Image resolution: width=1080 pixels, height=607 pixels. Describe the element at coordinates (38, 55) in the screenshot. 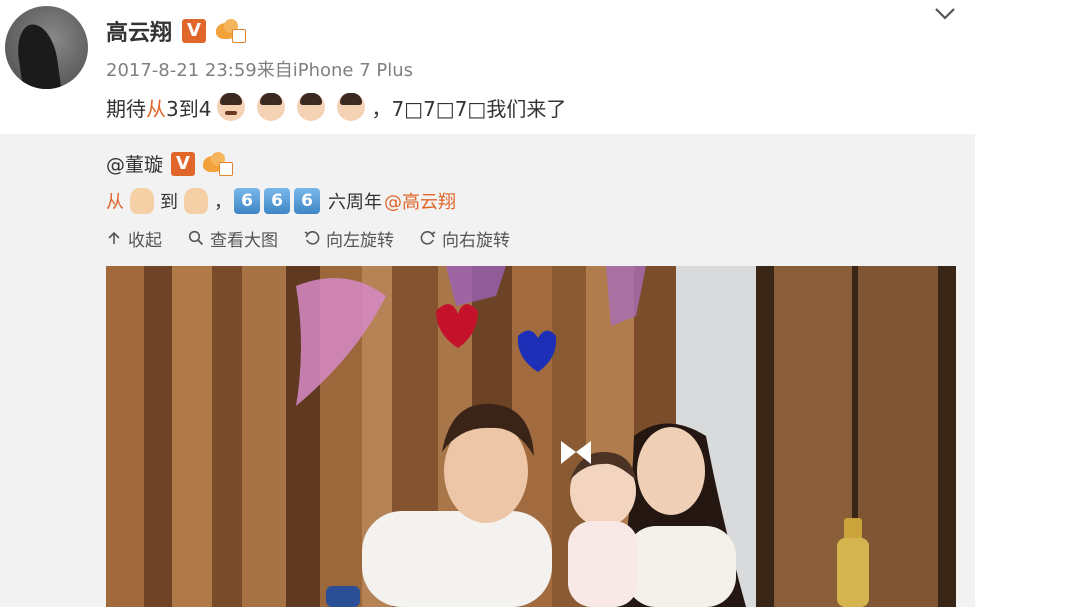

I see `avatar-silhouette` at that location.